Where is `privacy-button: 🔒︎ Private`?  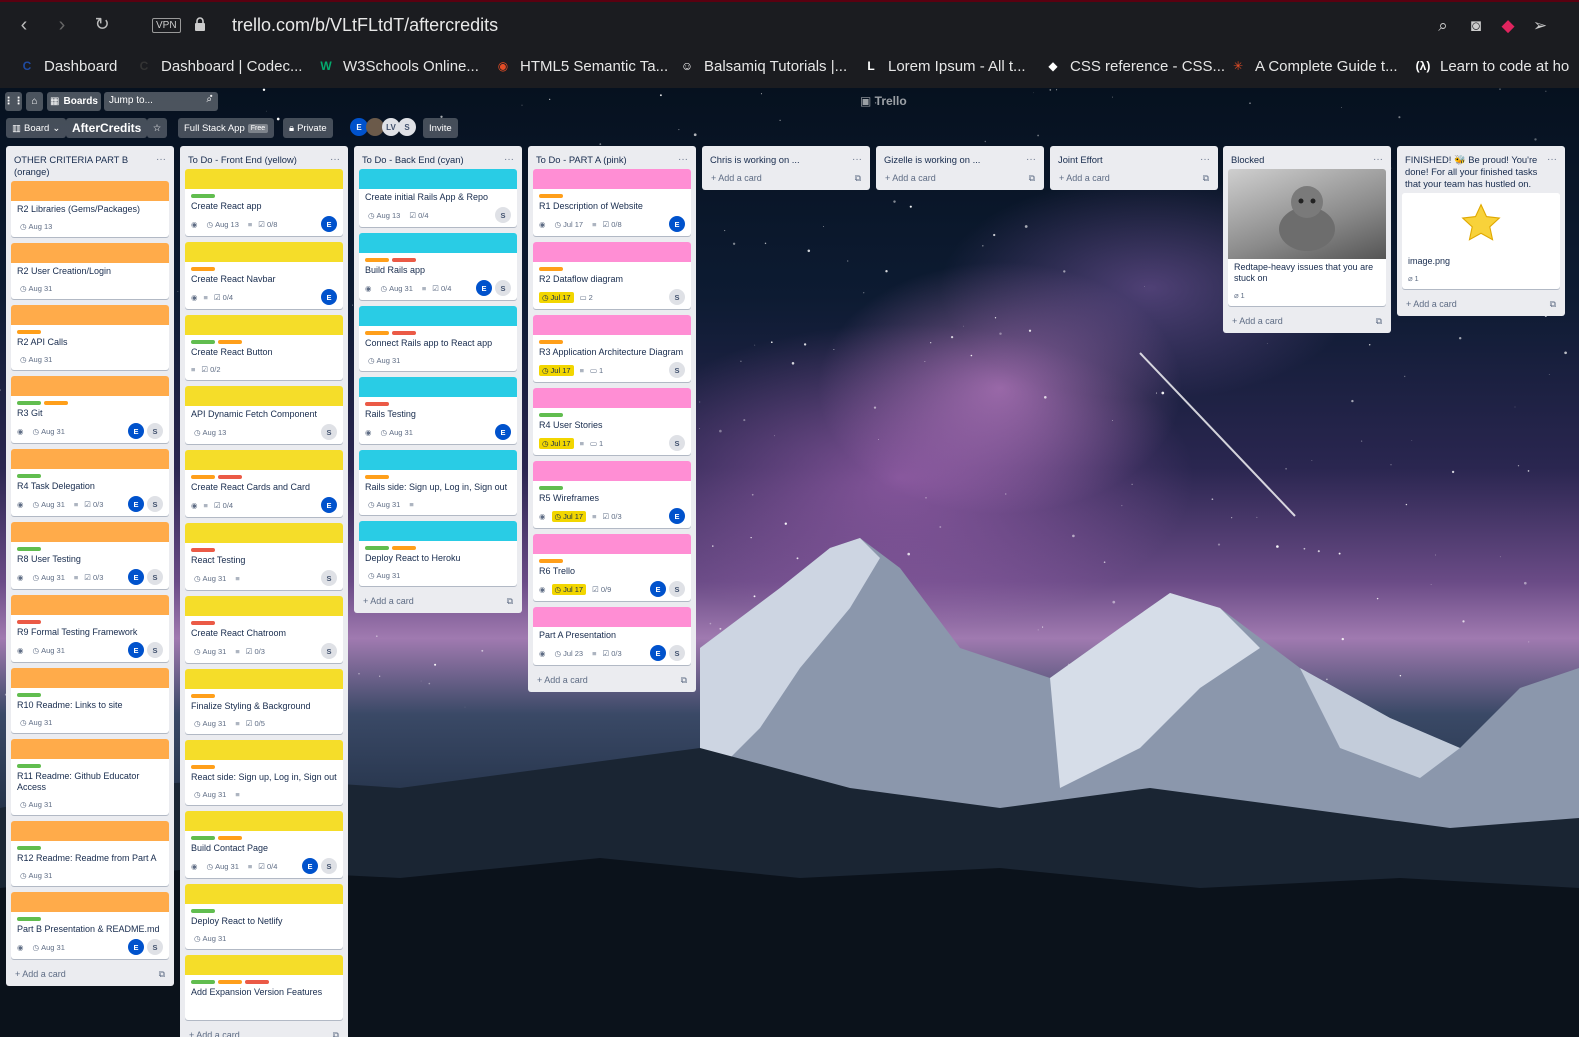
privacy-button: 🔒︎ Private is located at coordinates (308, 128).